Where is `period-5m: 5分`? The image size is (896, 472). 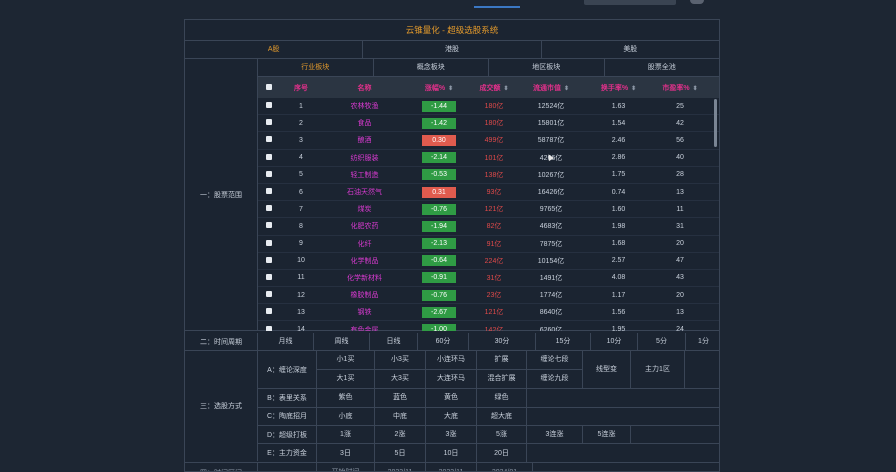 period-5m: 5分 is located at coordinates (662, 342).